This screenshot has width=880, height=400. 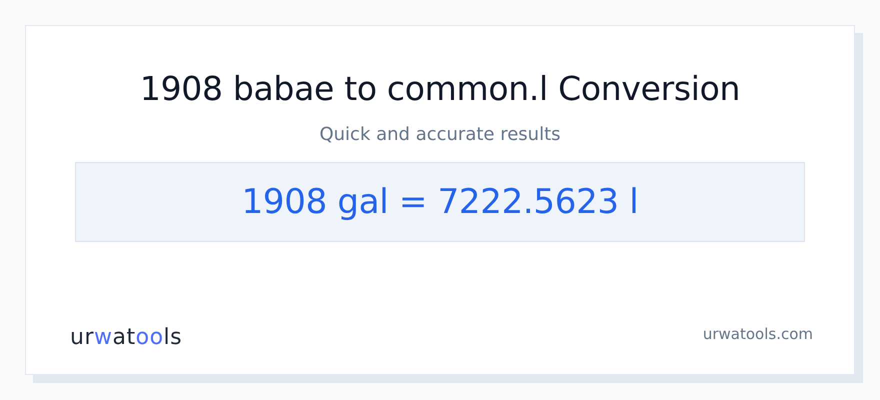 What do you see at coordinates (440, 89) in the screenshot?
I see `page-title: 1908 babae to common.l Conversion` at bounding box center [440, 89].